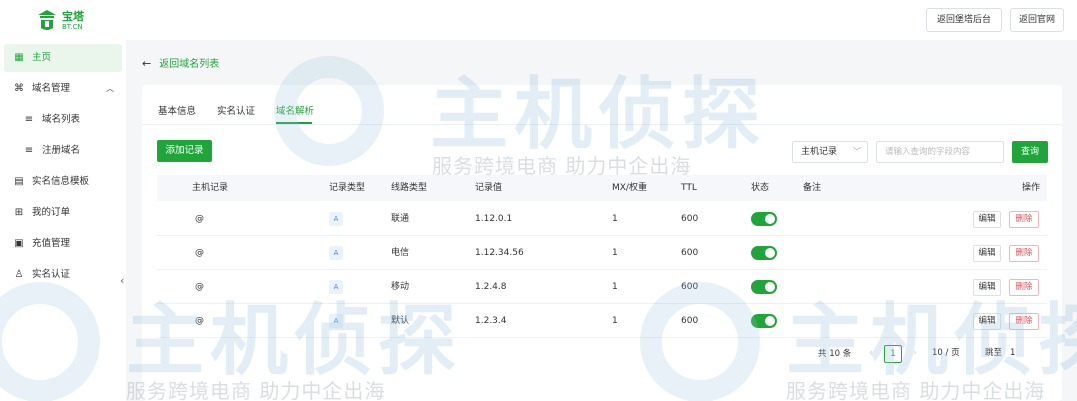 The image size is (1077, 401). What do you see at coordinates (210, 188) in the screenshot?
I see `th-host: 主机记录` at bounding box center [210, 188].